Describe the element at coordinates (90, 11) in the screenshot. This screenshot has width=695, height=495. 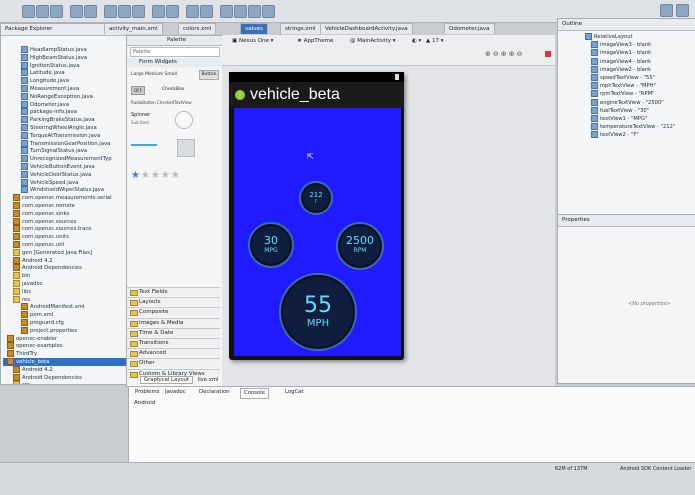
I see `avd-manager-icon` at that location.